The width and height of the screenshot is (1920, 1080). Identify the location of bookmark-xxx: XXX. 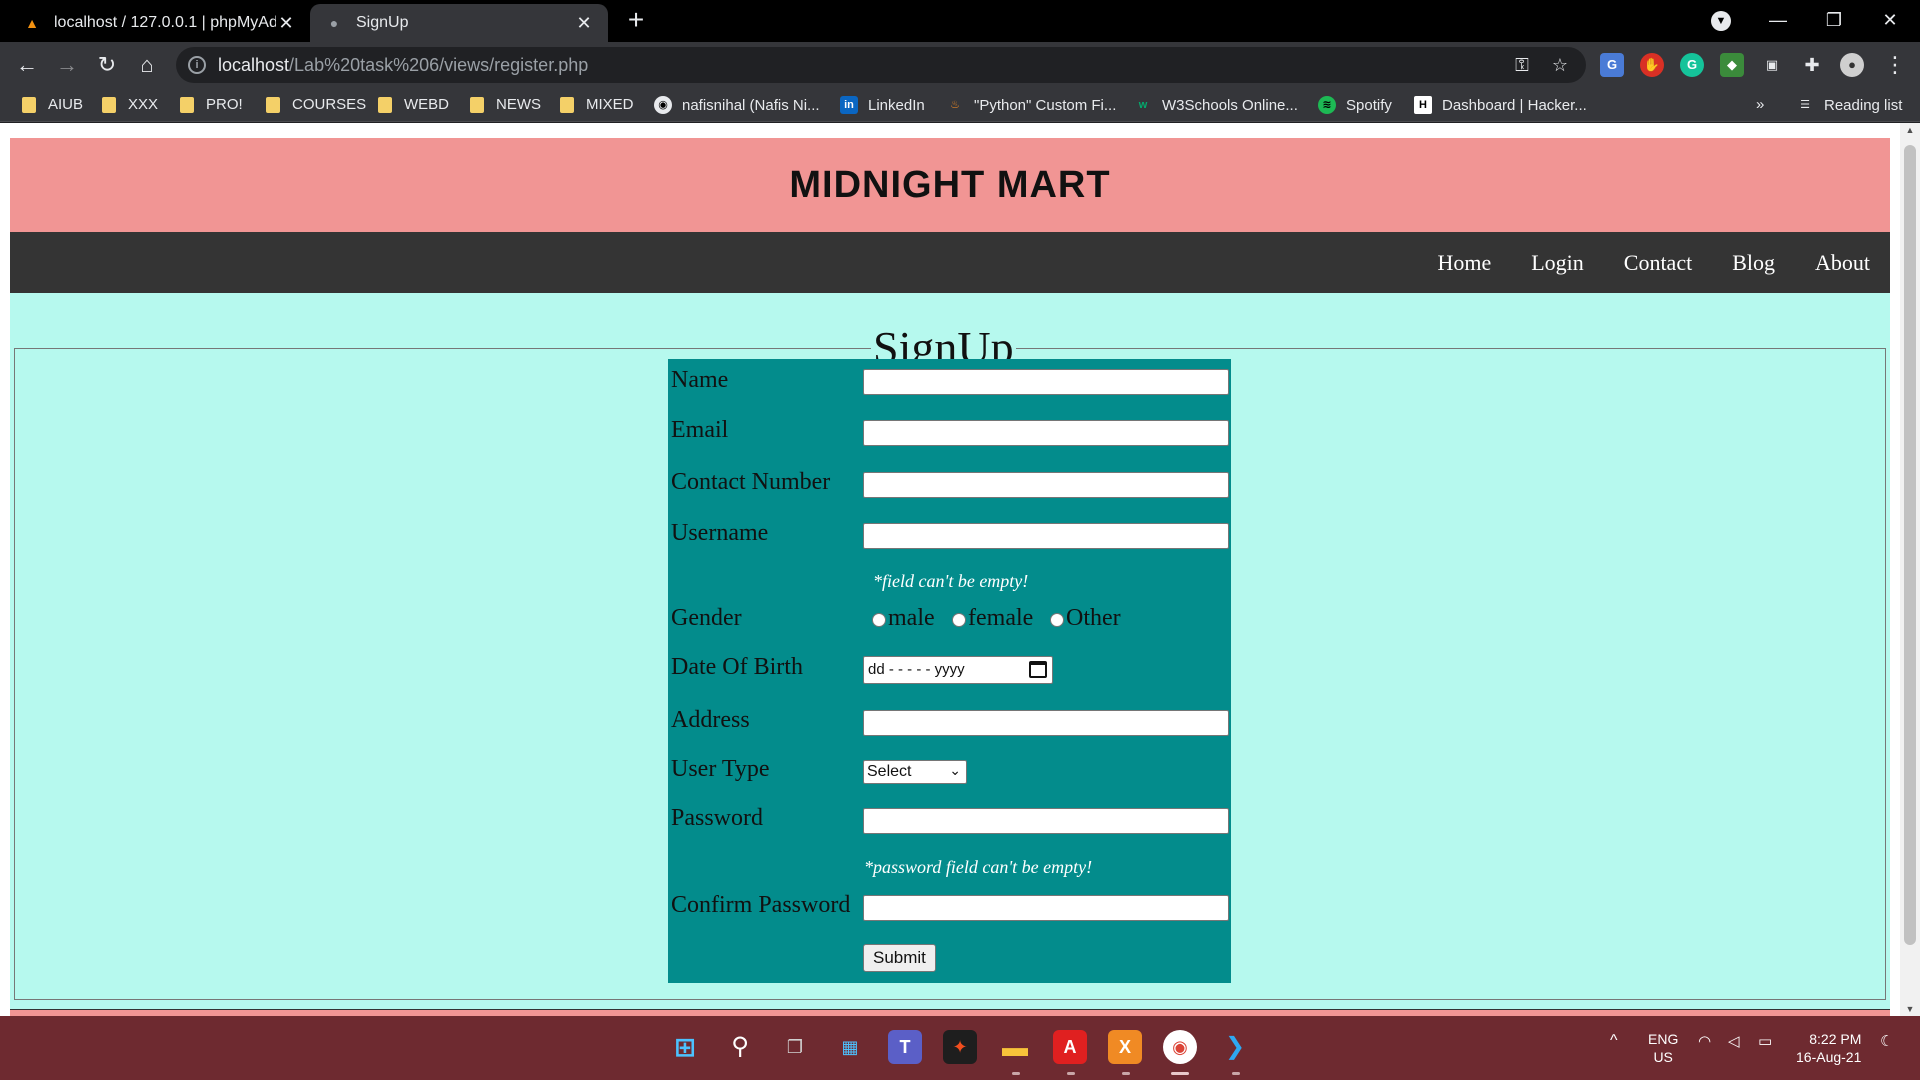
(130, 104).